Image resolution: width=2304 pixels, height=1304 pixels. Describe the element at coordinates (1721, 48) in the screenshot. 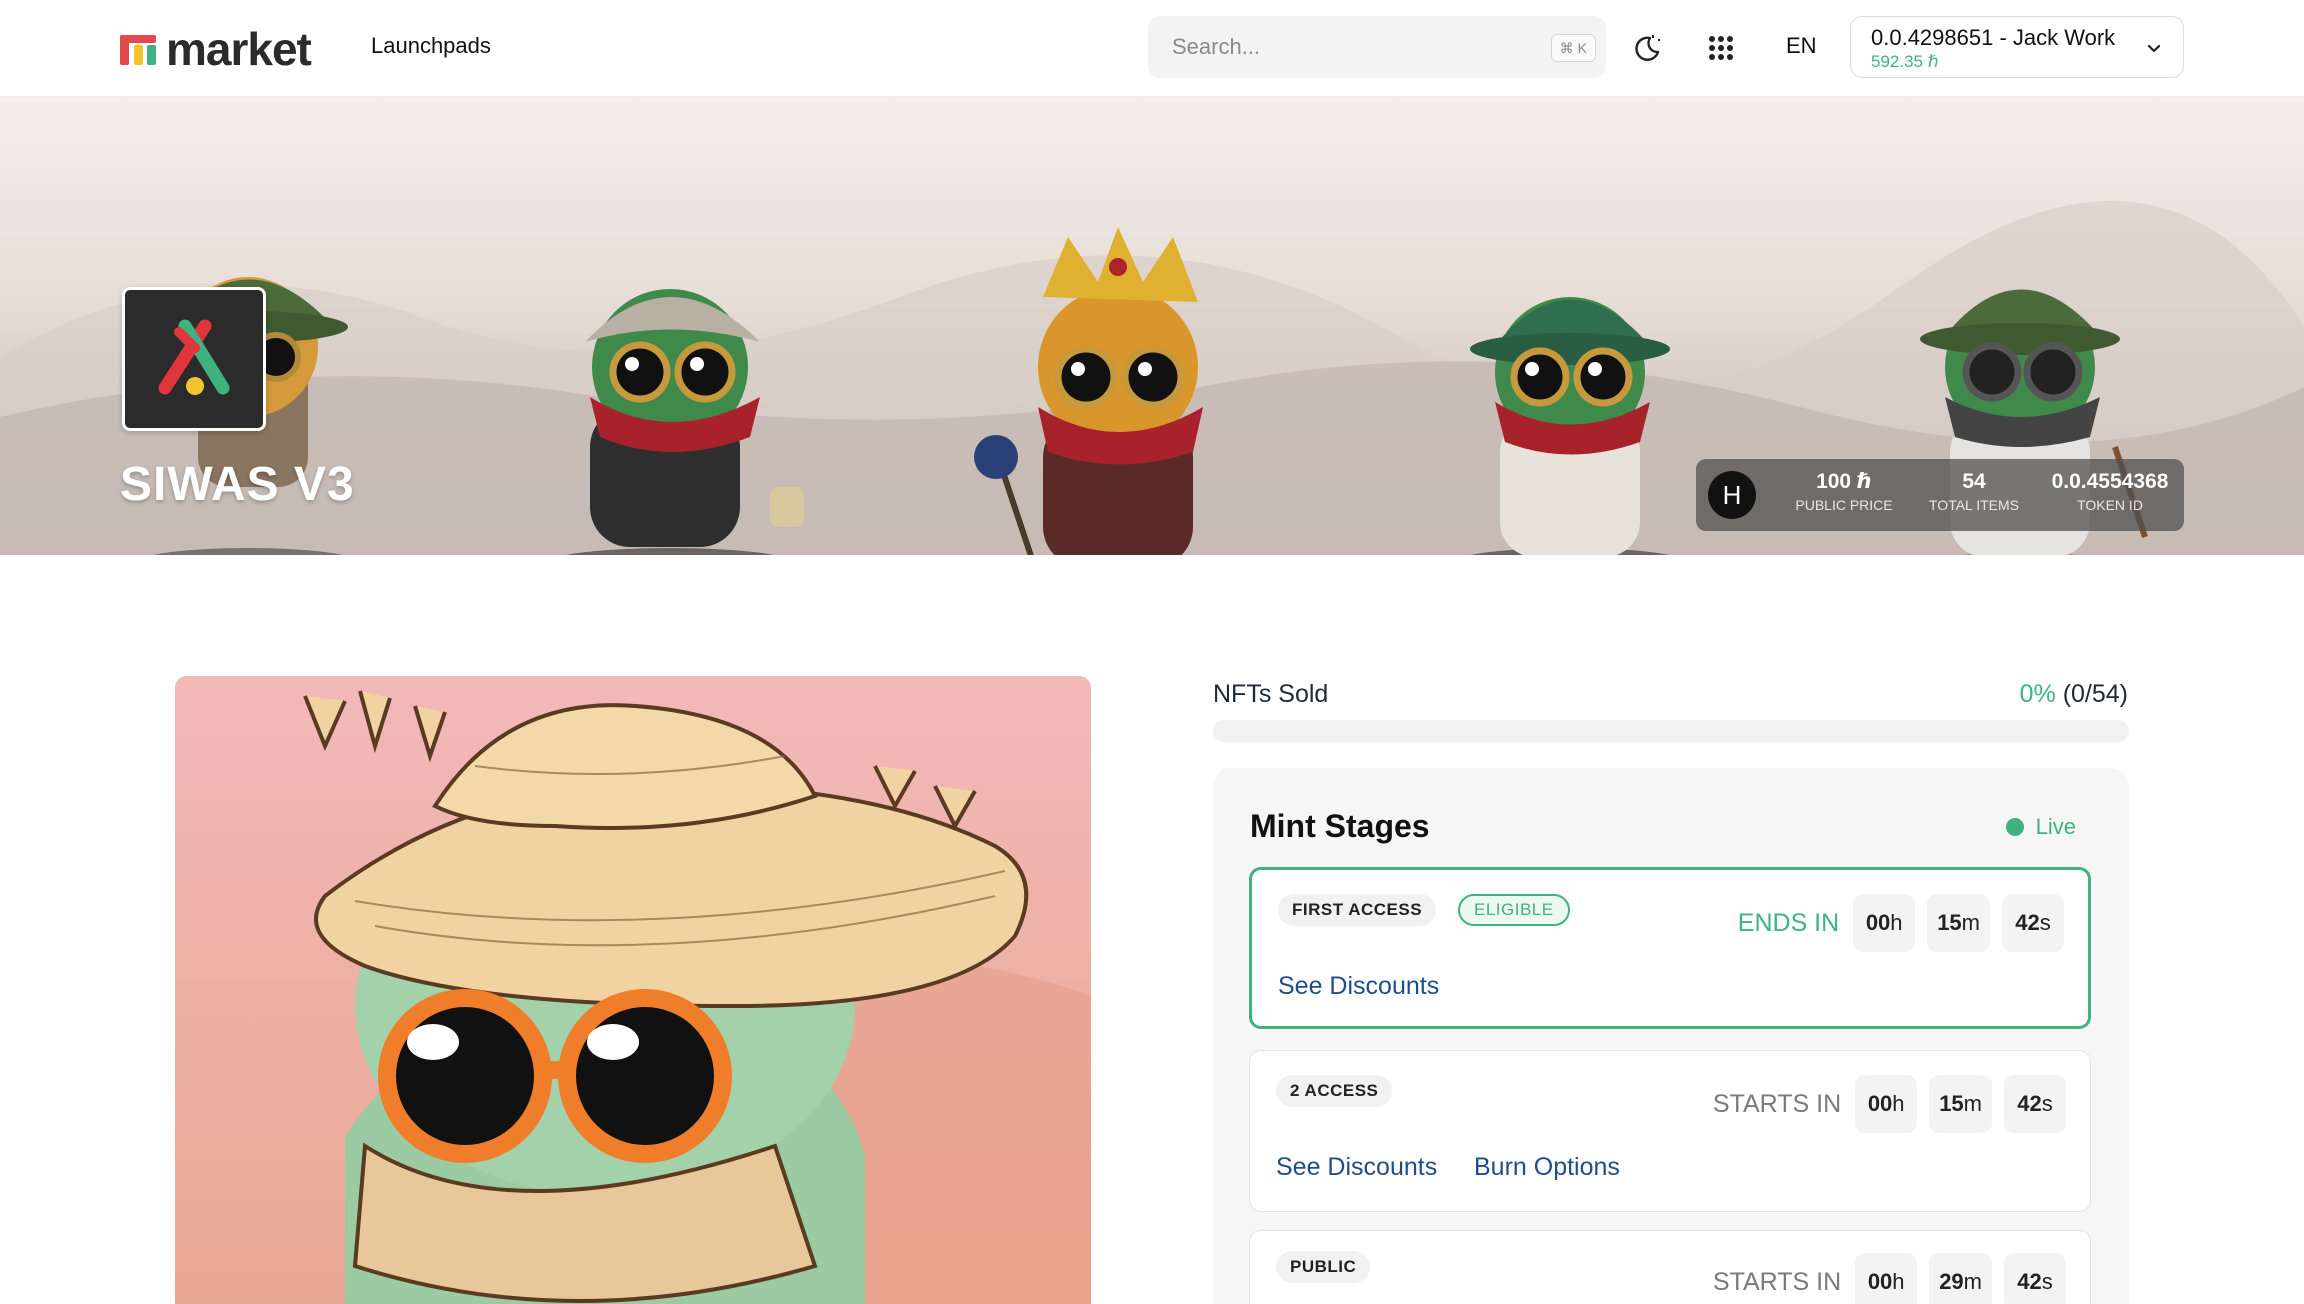

I see `apps-grid-icon` at that location.